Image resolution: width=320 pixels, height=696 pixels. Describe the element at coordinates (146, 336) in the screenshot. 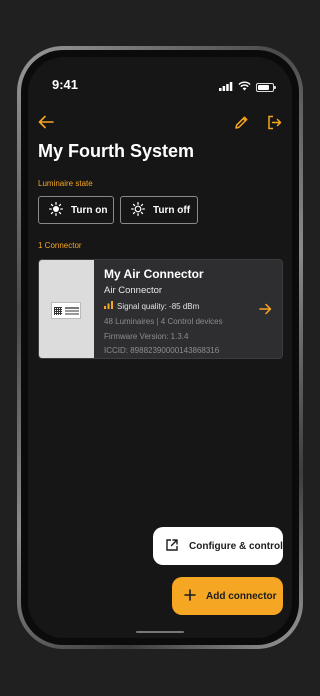

I see `connector-firmware: Firmware Version: 1.3.4` at that location.